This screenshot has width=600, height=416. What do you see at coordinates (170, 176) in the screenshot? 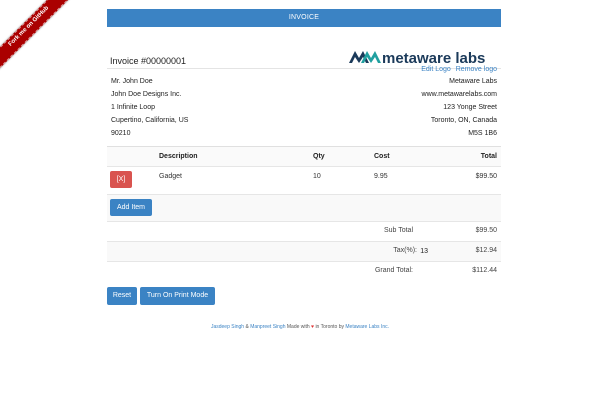
I see `item-description: Gadget` at bounding box center [170, 176].